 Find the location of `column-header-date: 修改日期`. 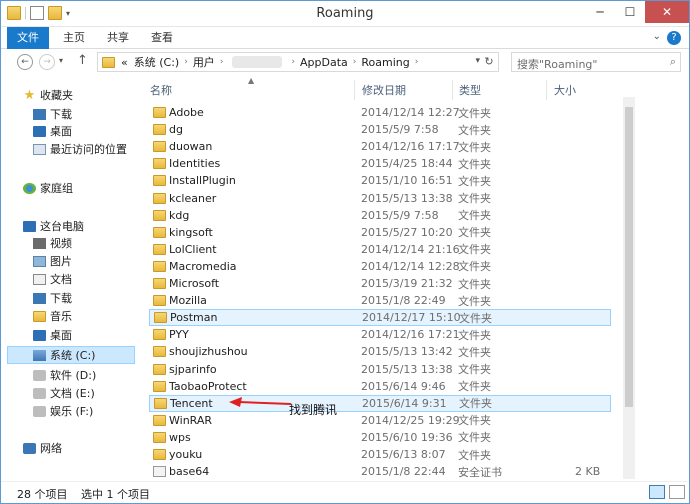

column-header-date: 修改日期 is located at coordinates (384, 90).